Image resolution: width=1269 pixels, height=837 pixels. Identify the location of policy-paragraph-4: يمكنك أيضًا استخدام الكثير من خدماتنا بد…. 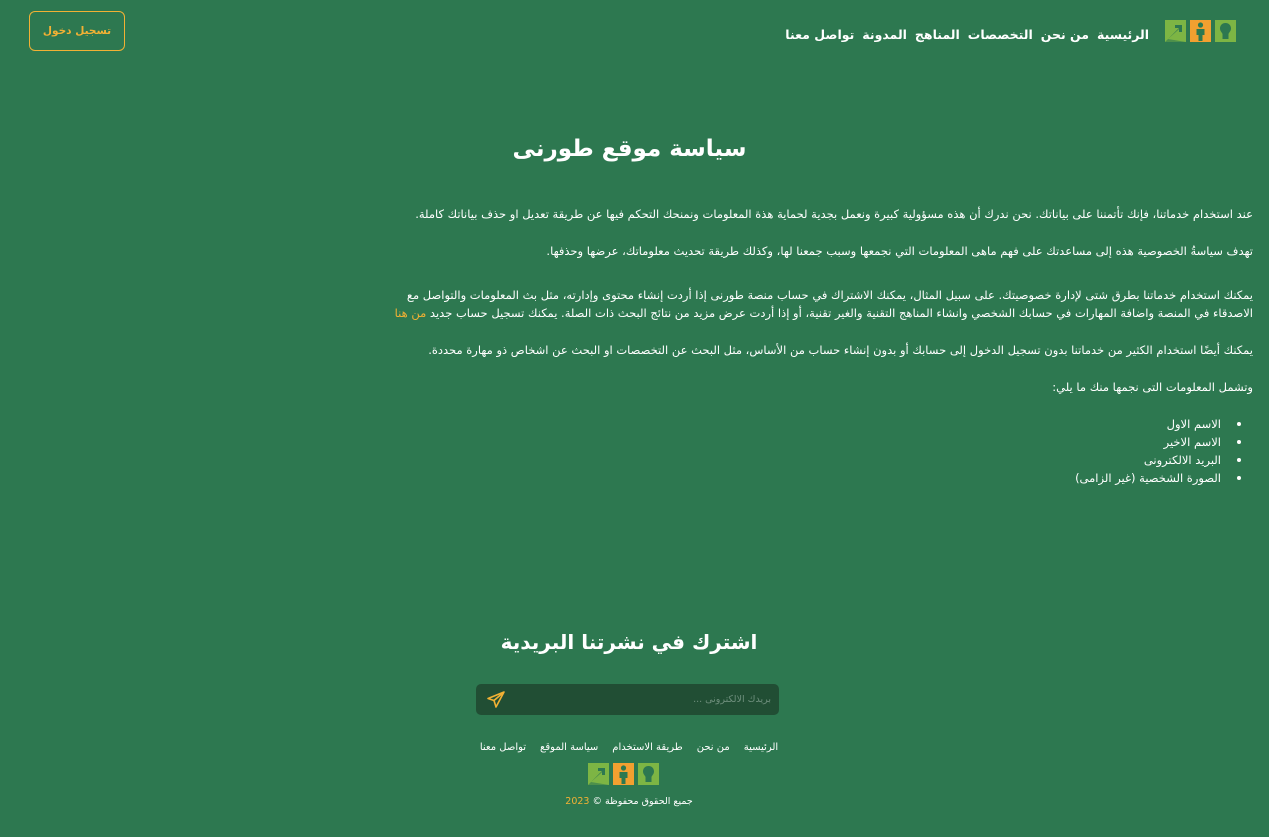
(840, 350).